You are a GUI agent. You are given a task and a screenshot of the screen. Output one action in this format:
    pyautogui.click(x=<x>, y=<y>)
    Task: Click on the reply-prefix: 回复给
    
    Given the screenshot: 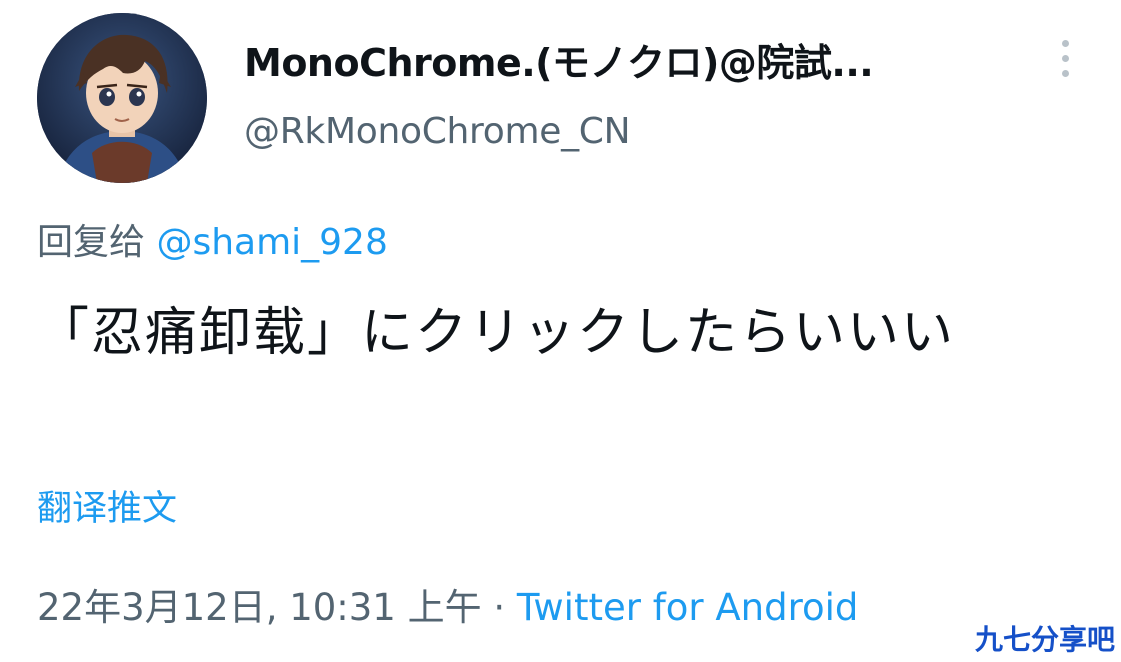 What is the action you would take?
    pyautogui.click(x=97, y=242)
    